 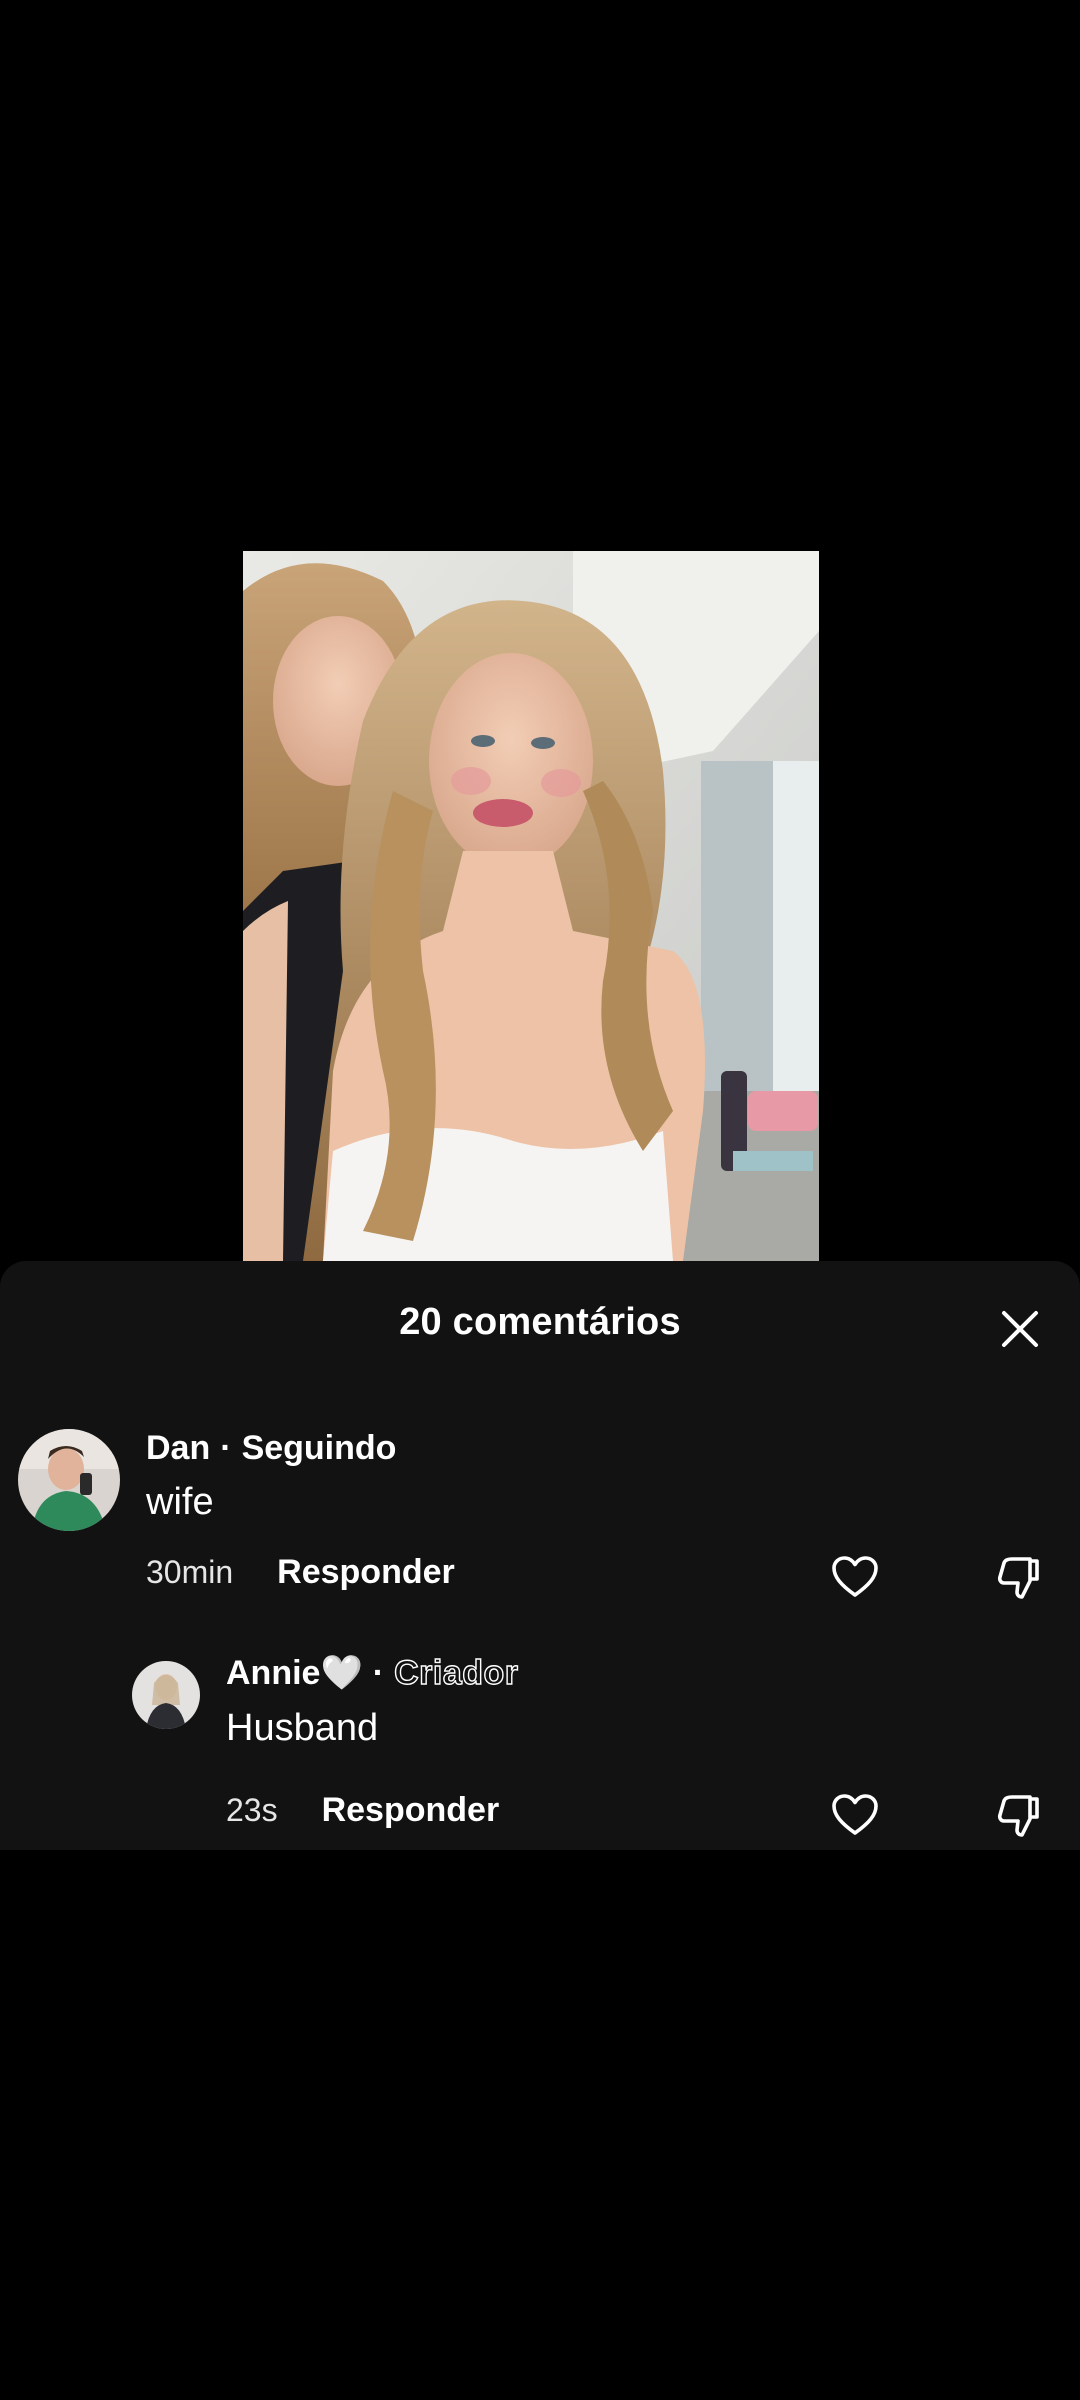 I want to click on comment-meta: 23s Responder, so click(x=362, y=1810).